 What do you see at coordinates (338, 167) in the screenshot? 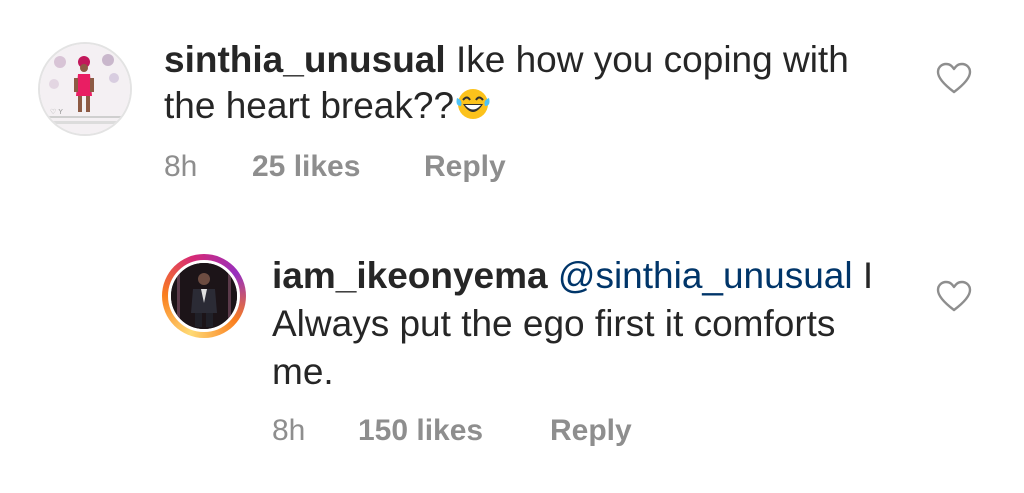
I see `likes-count: 25 likes` at bounding box center [338, 167].